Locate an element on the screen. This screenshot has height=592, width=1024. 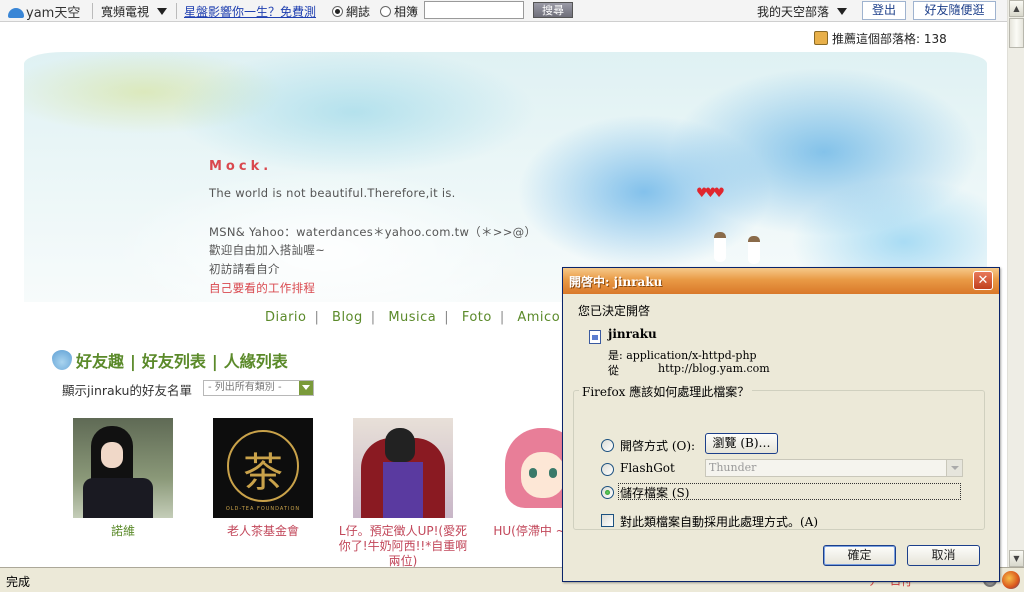
friend-name: 老人茶基金會 is located at coordinates (263, 531).